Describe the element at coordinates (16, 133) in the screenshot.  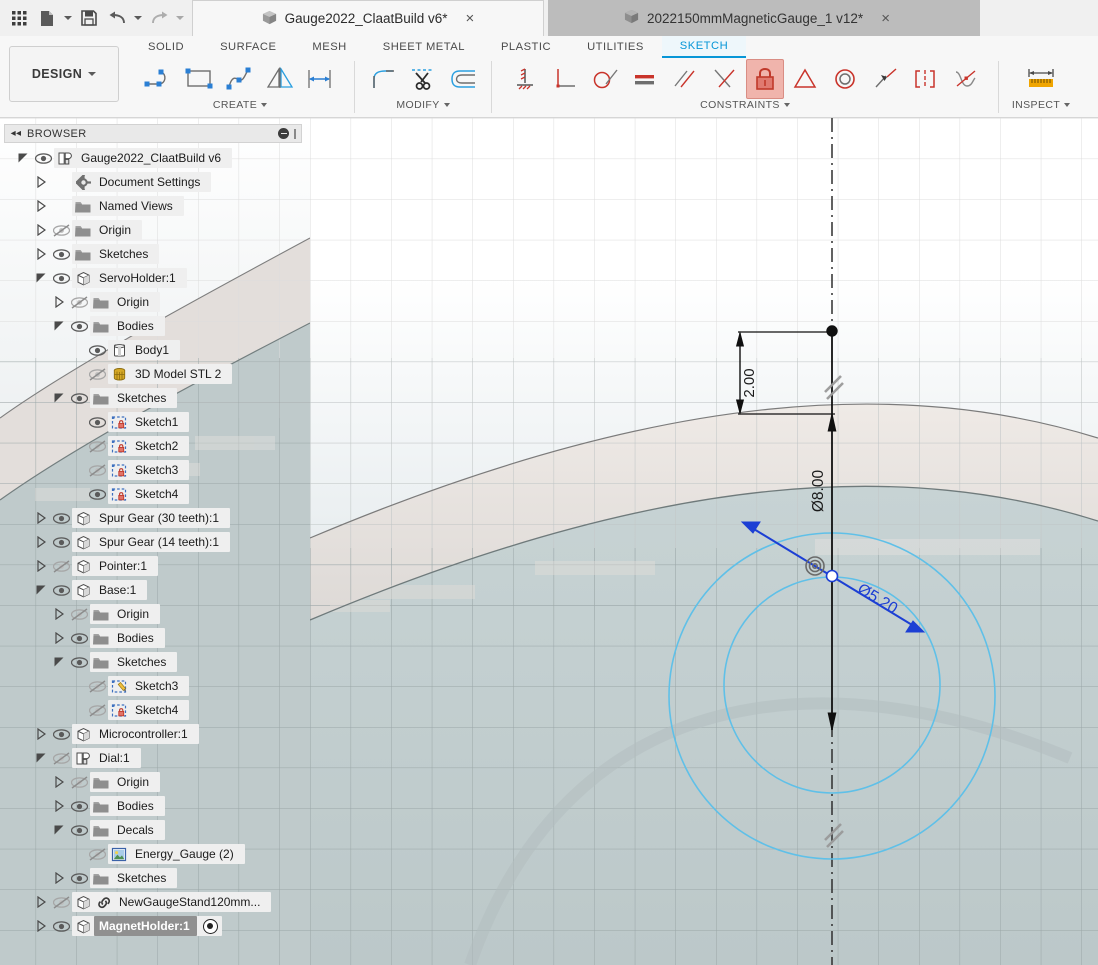
I see `collapse-panel-icon: ◂◂` at that location.